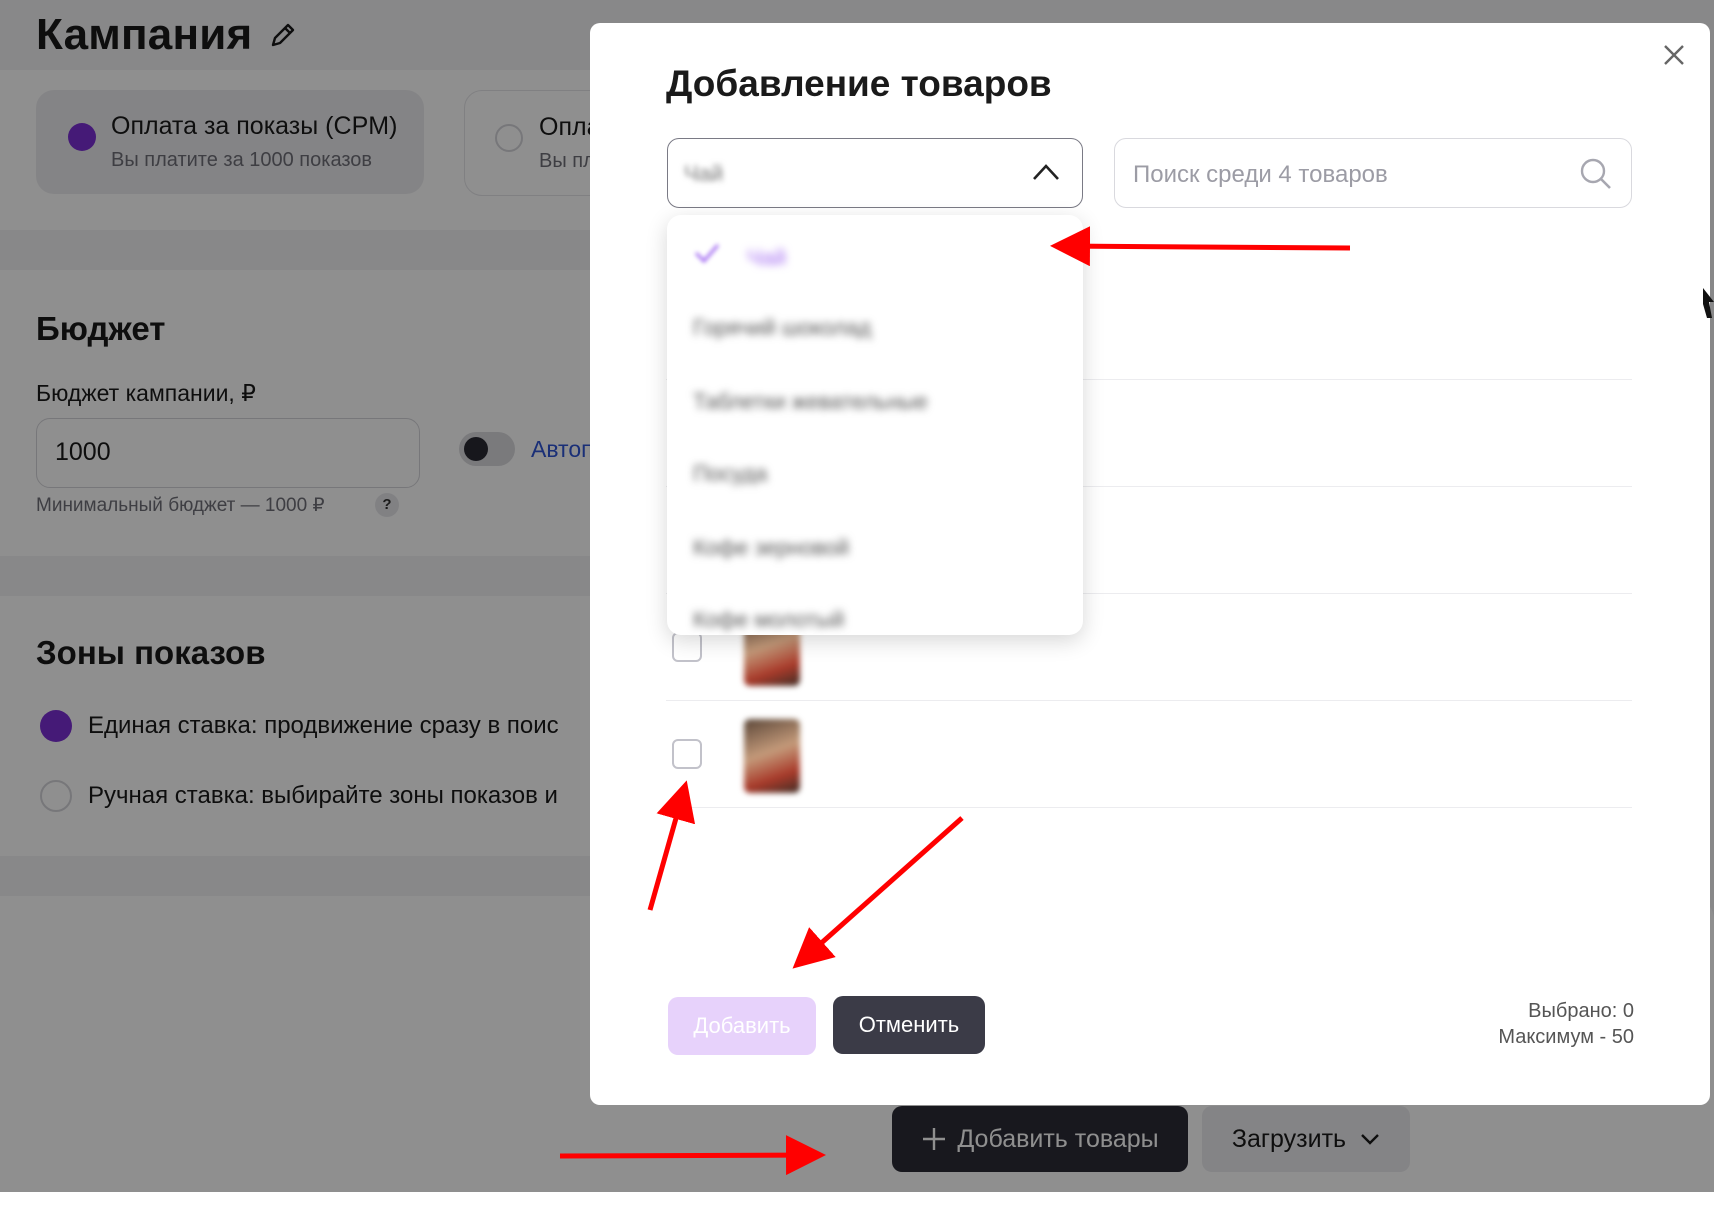  Describe the element at coordinates (1260, 174) in the screenshot. I see `search-placeholder: Поиск среди 4 товаров` at that location.